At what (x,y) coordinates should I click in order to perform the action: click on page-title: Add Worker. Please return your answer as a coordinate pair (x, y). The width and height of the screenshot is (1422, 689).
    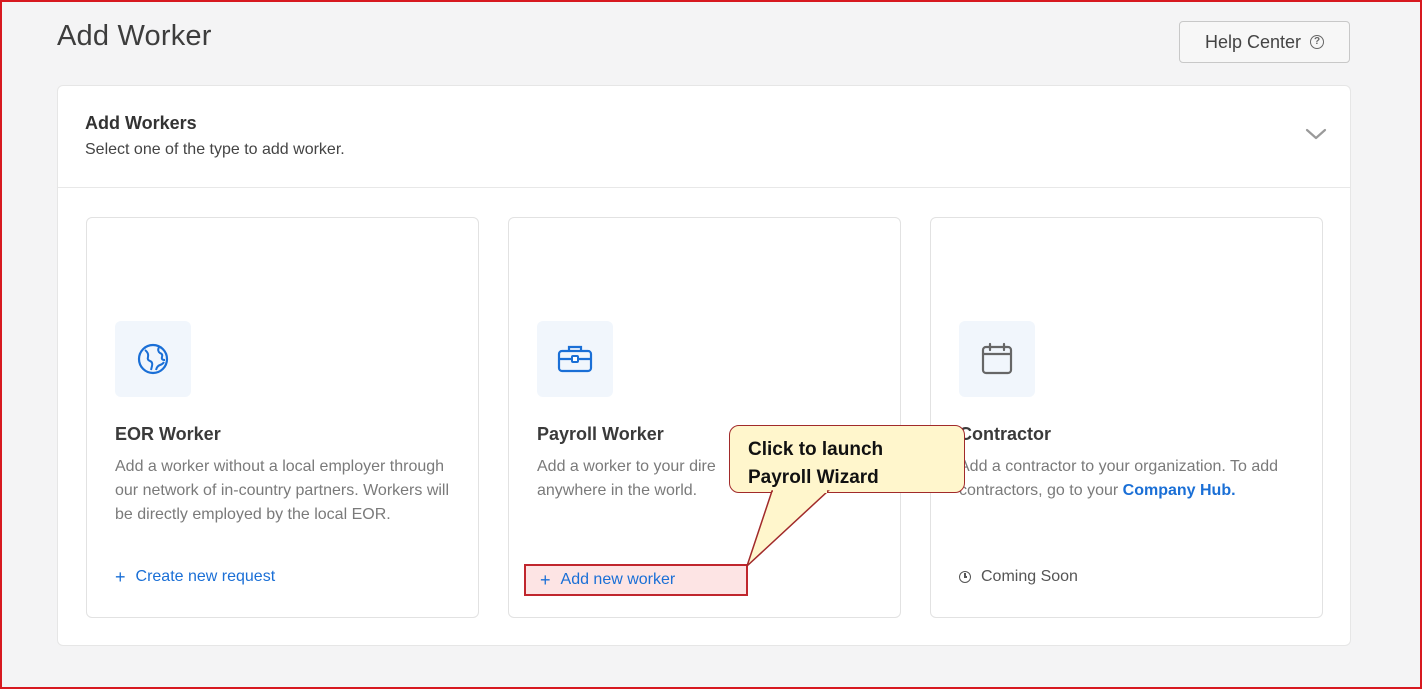
    Looking at the image, I should click on (134, 36).